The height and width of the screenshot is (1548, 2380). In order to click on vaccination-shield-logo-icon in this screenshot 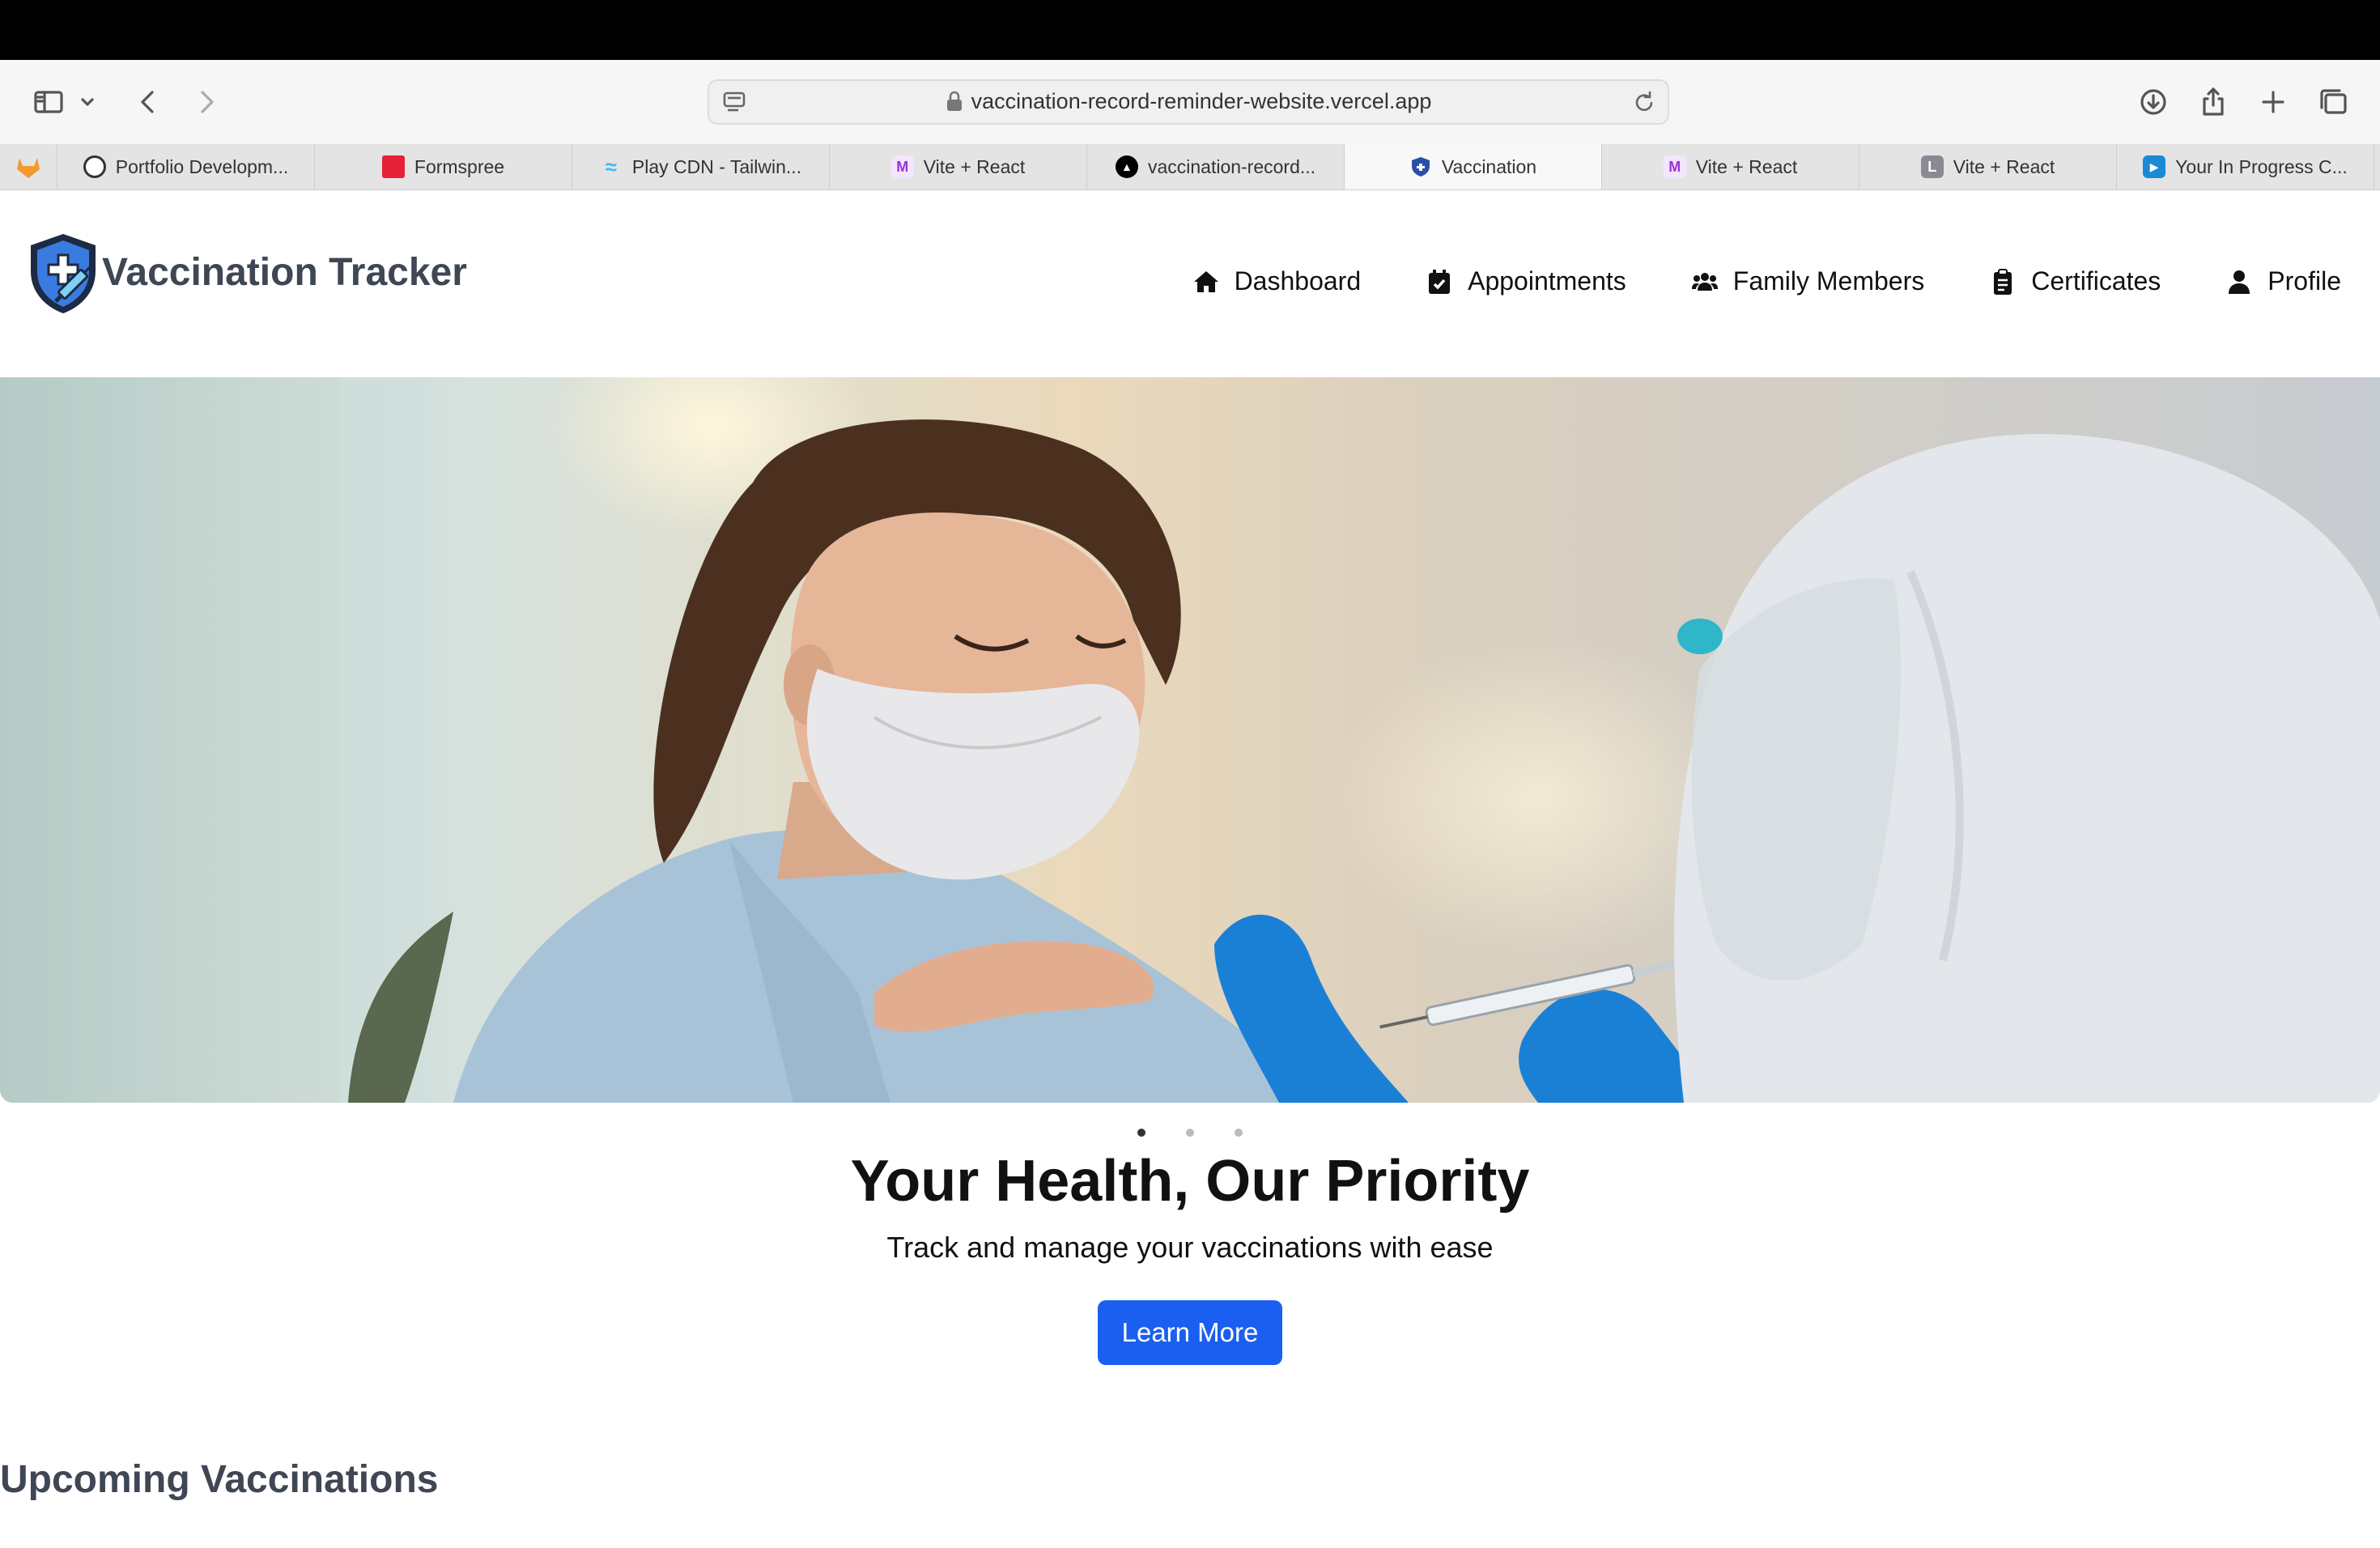, I will do `click(63, 273)`.